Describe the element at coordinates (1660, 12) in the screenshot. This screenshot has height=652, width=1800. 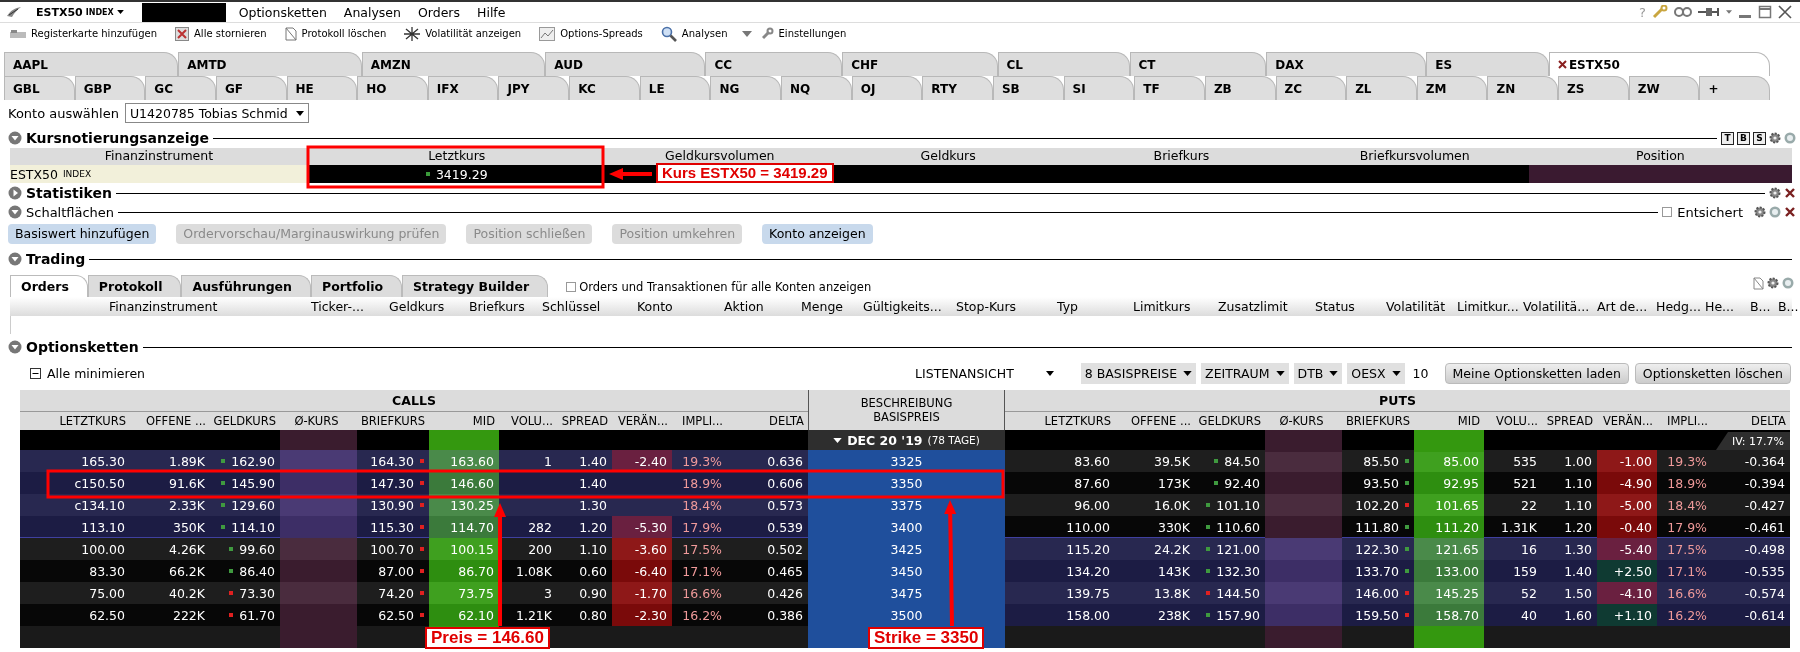
I see `wrench-icon` at that location.